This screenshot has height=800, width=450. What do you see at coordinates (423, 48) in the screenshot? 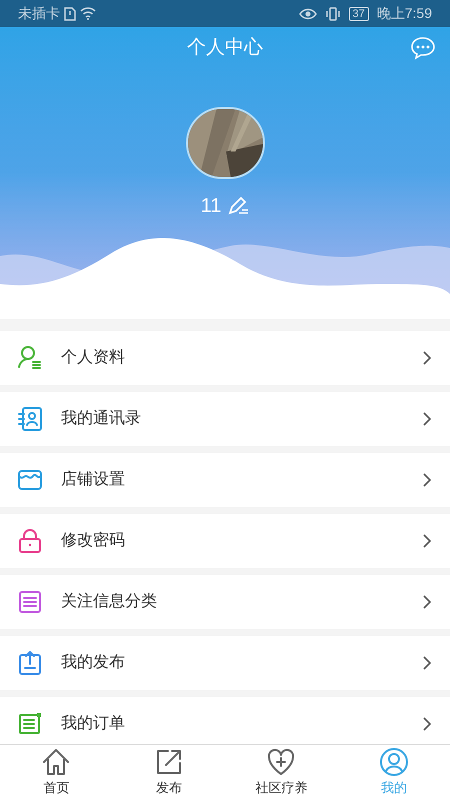
I see `chat-icon` at bounding box center [423, 48].